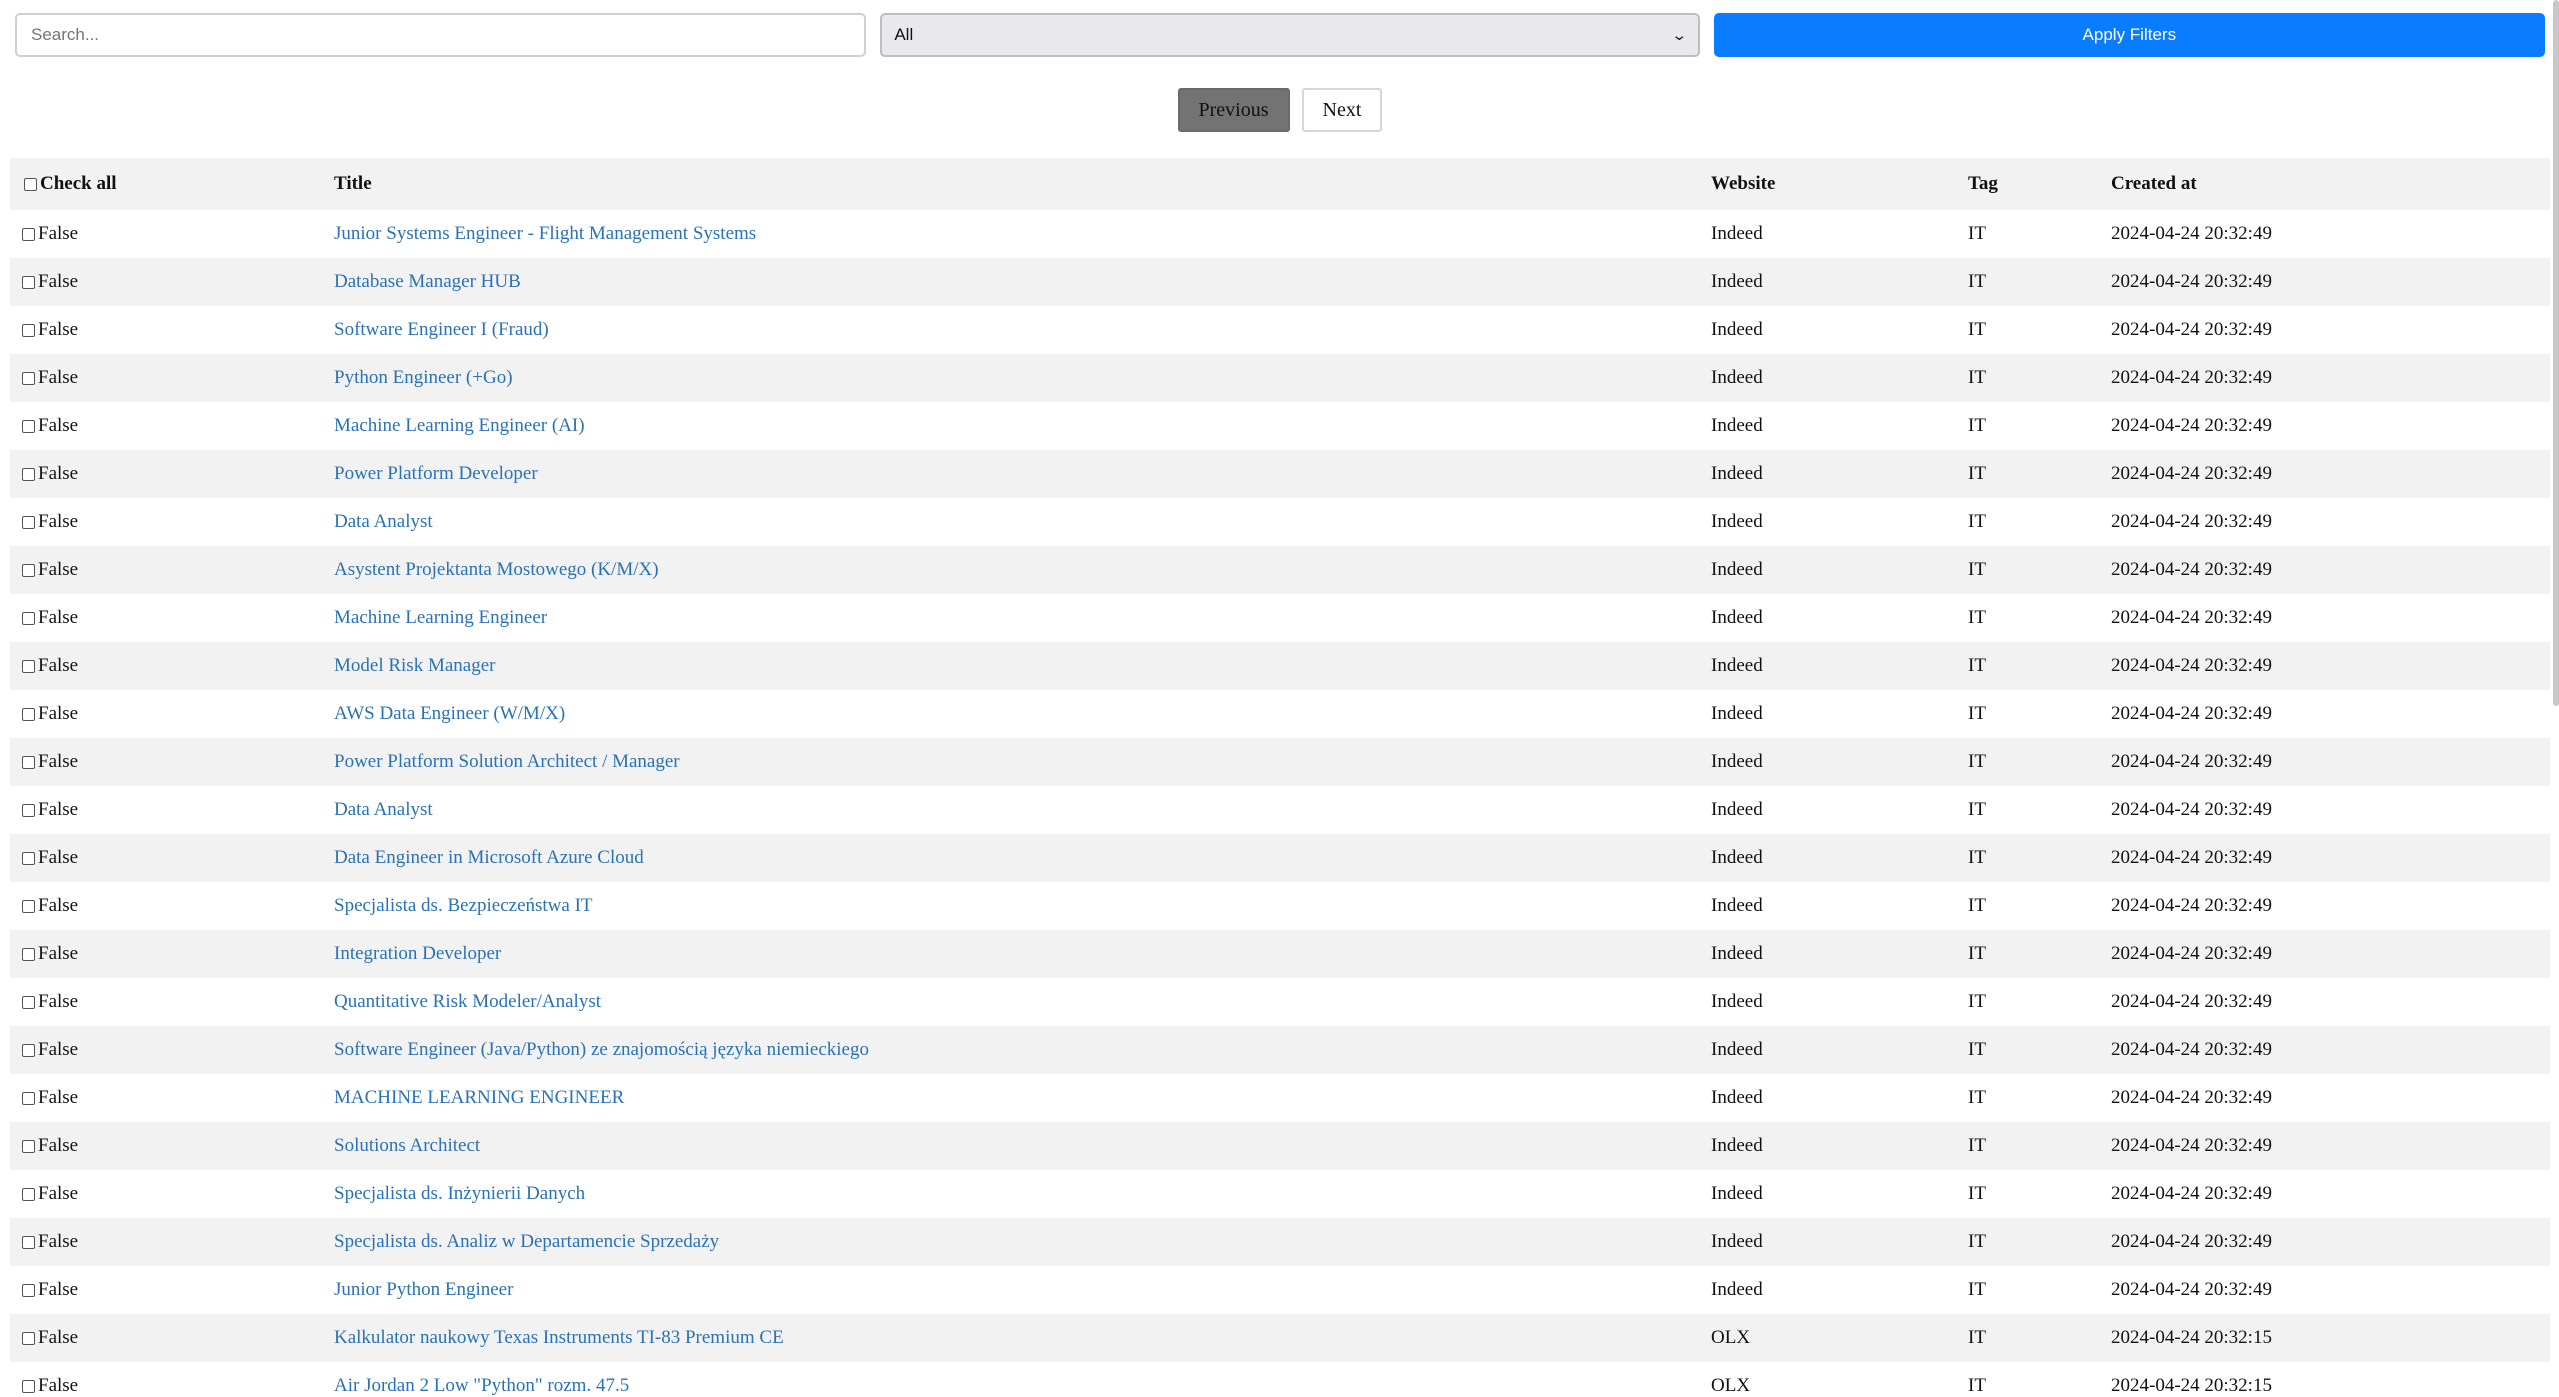 The width and height of the screenshot is (2559, 1397). Describe the element at coordinates (1341, 110) in the screenshot. I see `next-button: Next` at that location.